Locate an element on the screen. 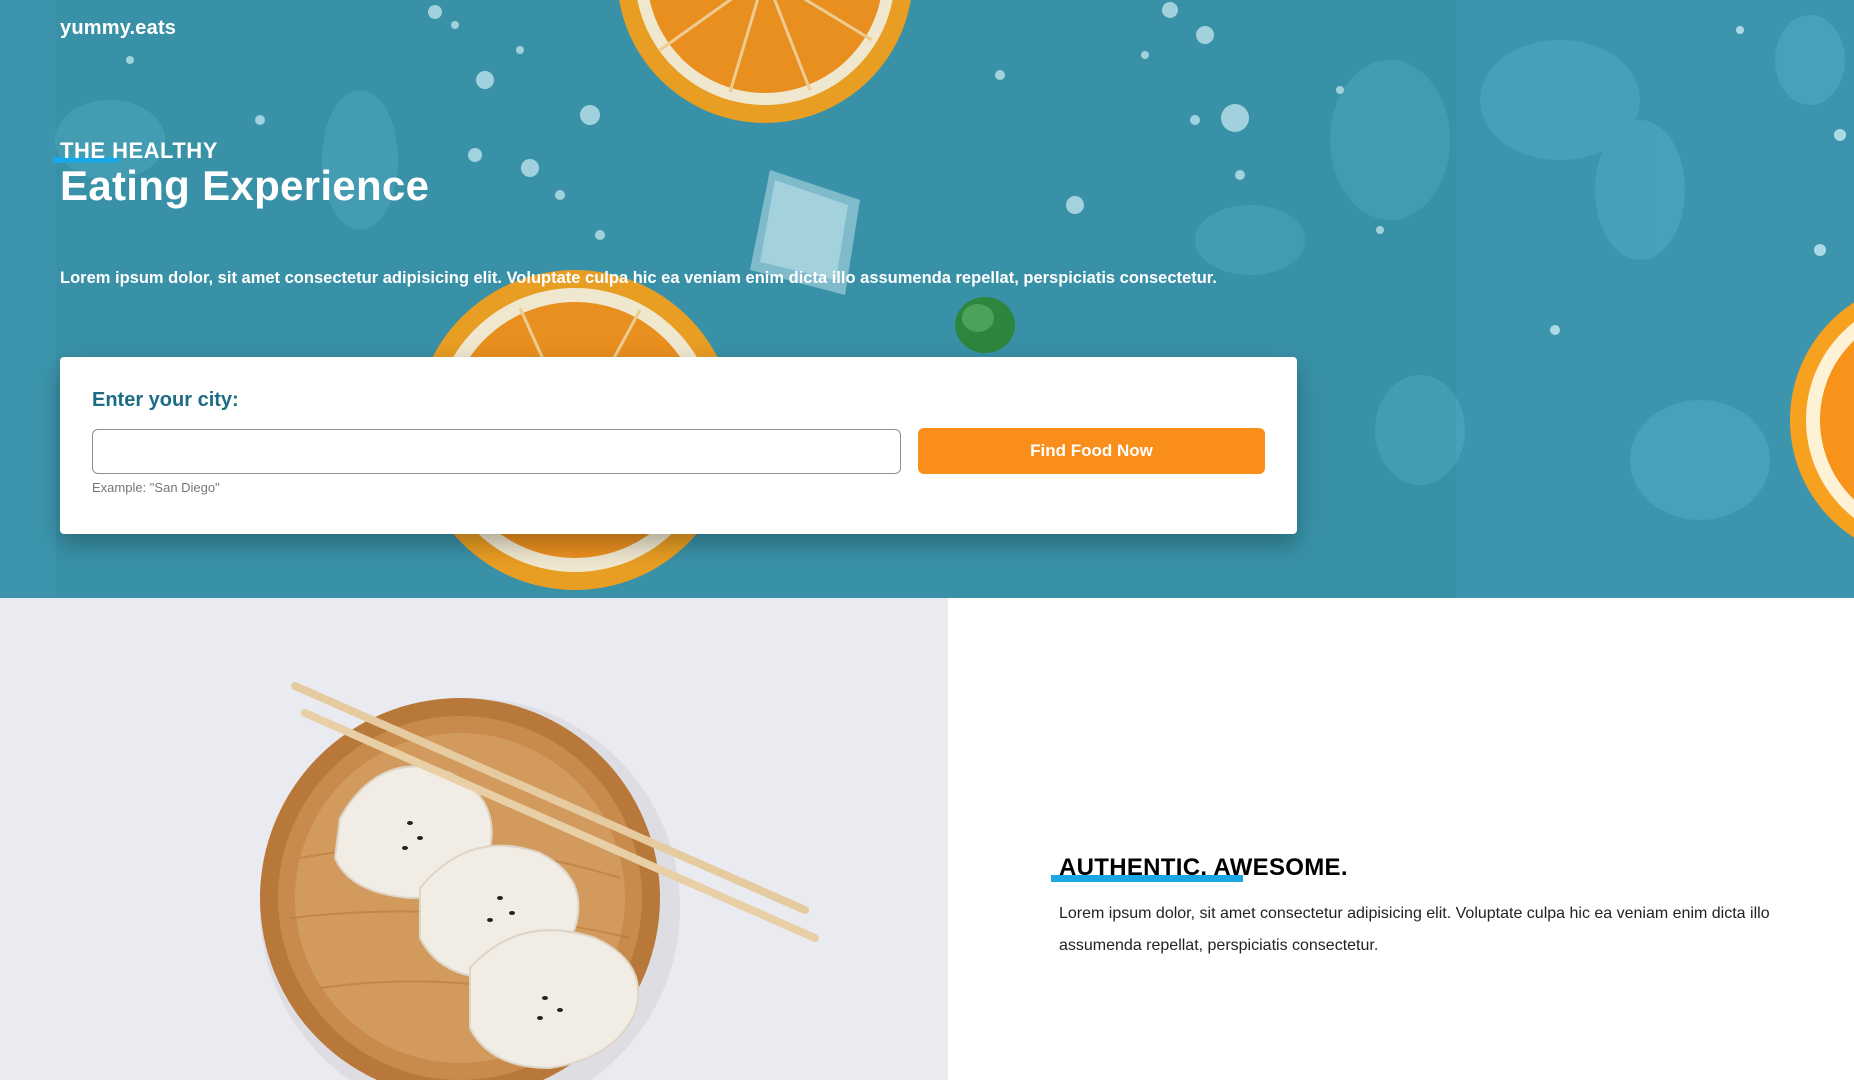 This screenshot has height=1080, width=1854. feature-heading-group: AUTHENTIC. AWESOME. is located at coordinates (1199, 868).